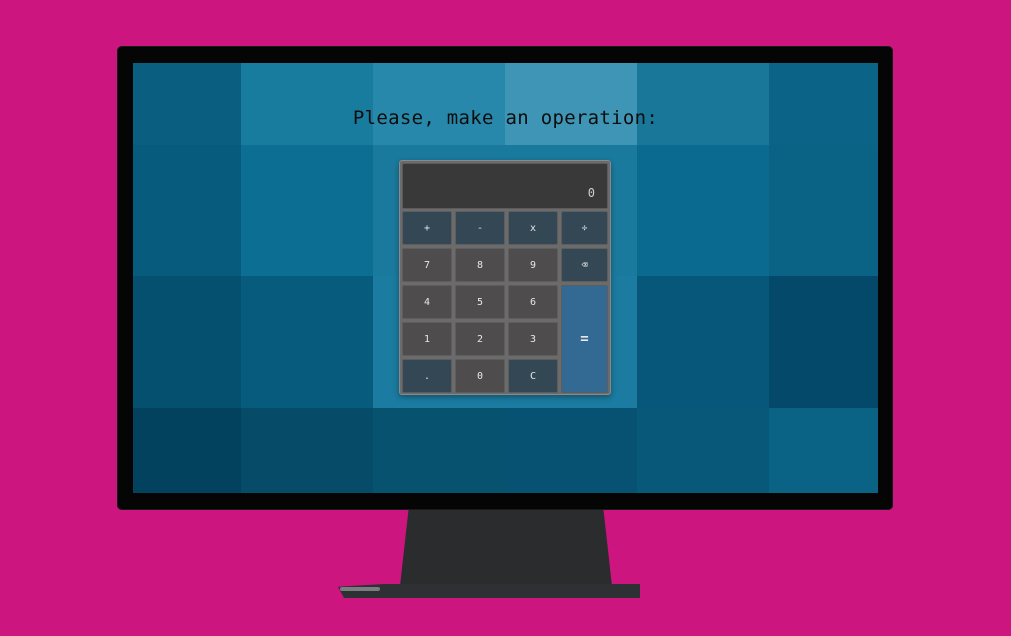 This screenshot has height=636, width=1011. What do you see at coordinates (533, 376) in the screenshot?
I see `clear-button: C` at bounding box center [533, 376].